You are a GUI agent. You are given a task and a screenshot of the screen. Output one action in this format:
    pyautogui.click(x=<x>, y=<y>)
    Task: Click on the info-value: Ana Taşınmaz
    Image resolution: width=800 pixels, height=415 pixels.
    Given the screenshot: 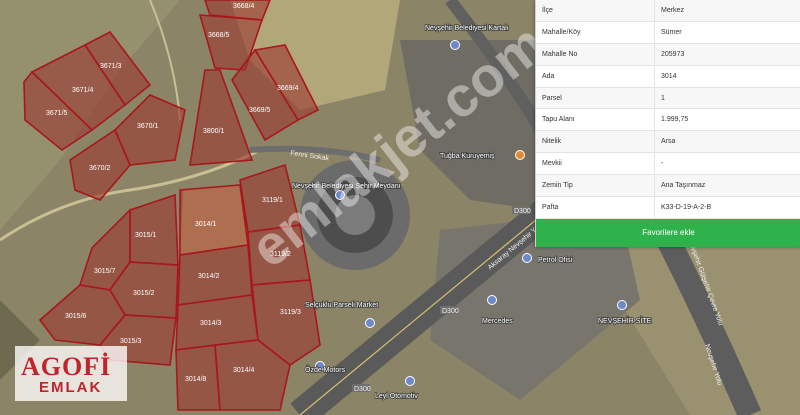 What is the action you would take?
    pyautogui.click(x=727, y=186)
    